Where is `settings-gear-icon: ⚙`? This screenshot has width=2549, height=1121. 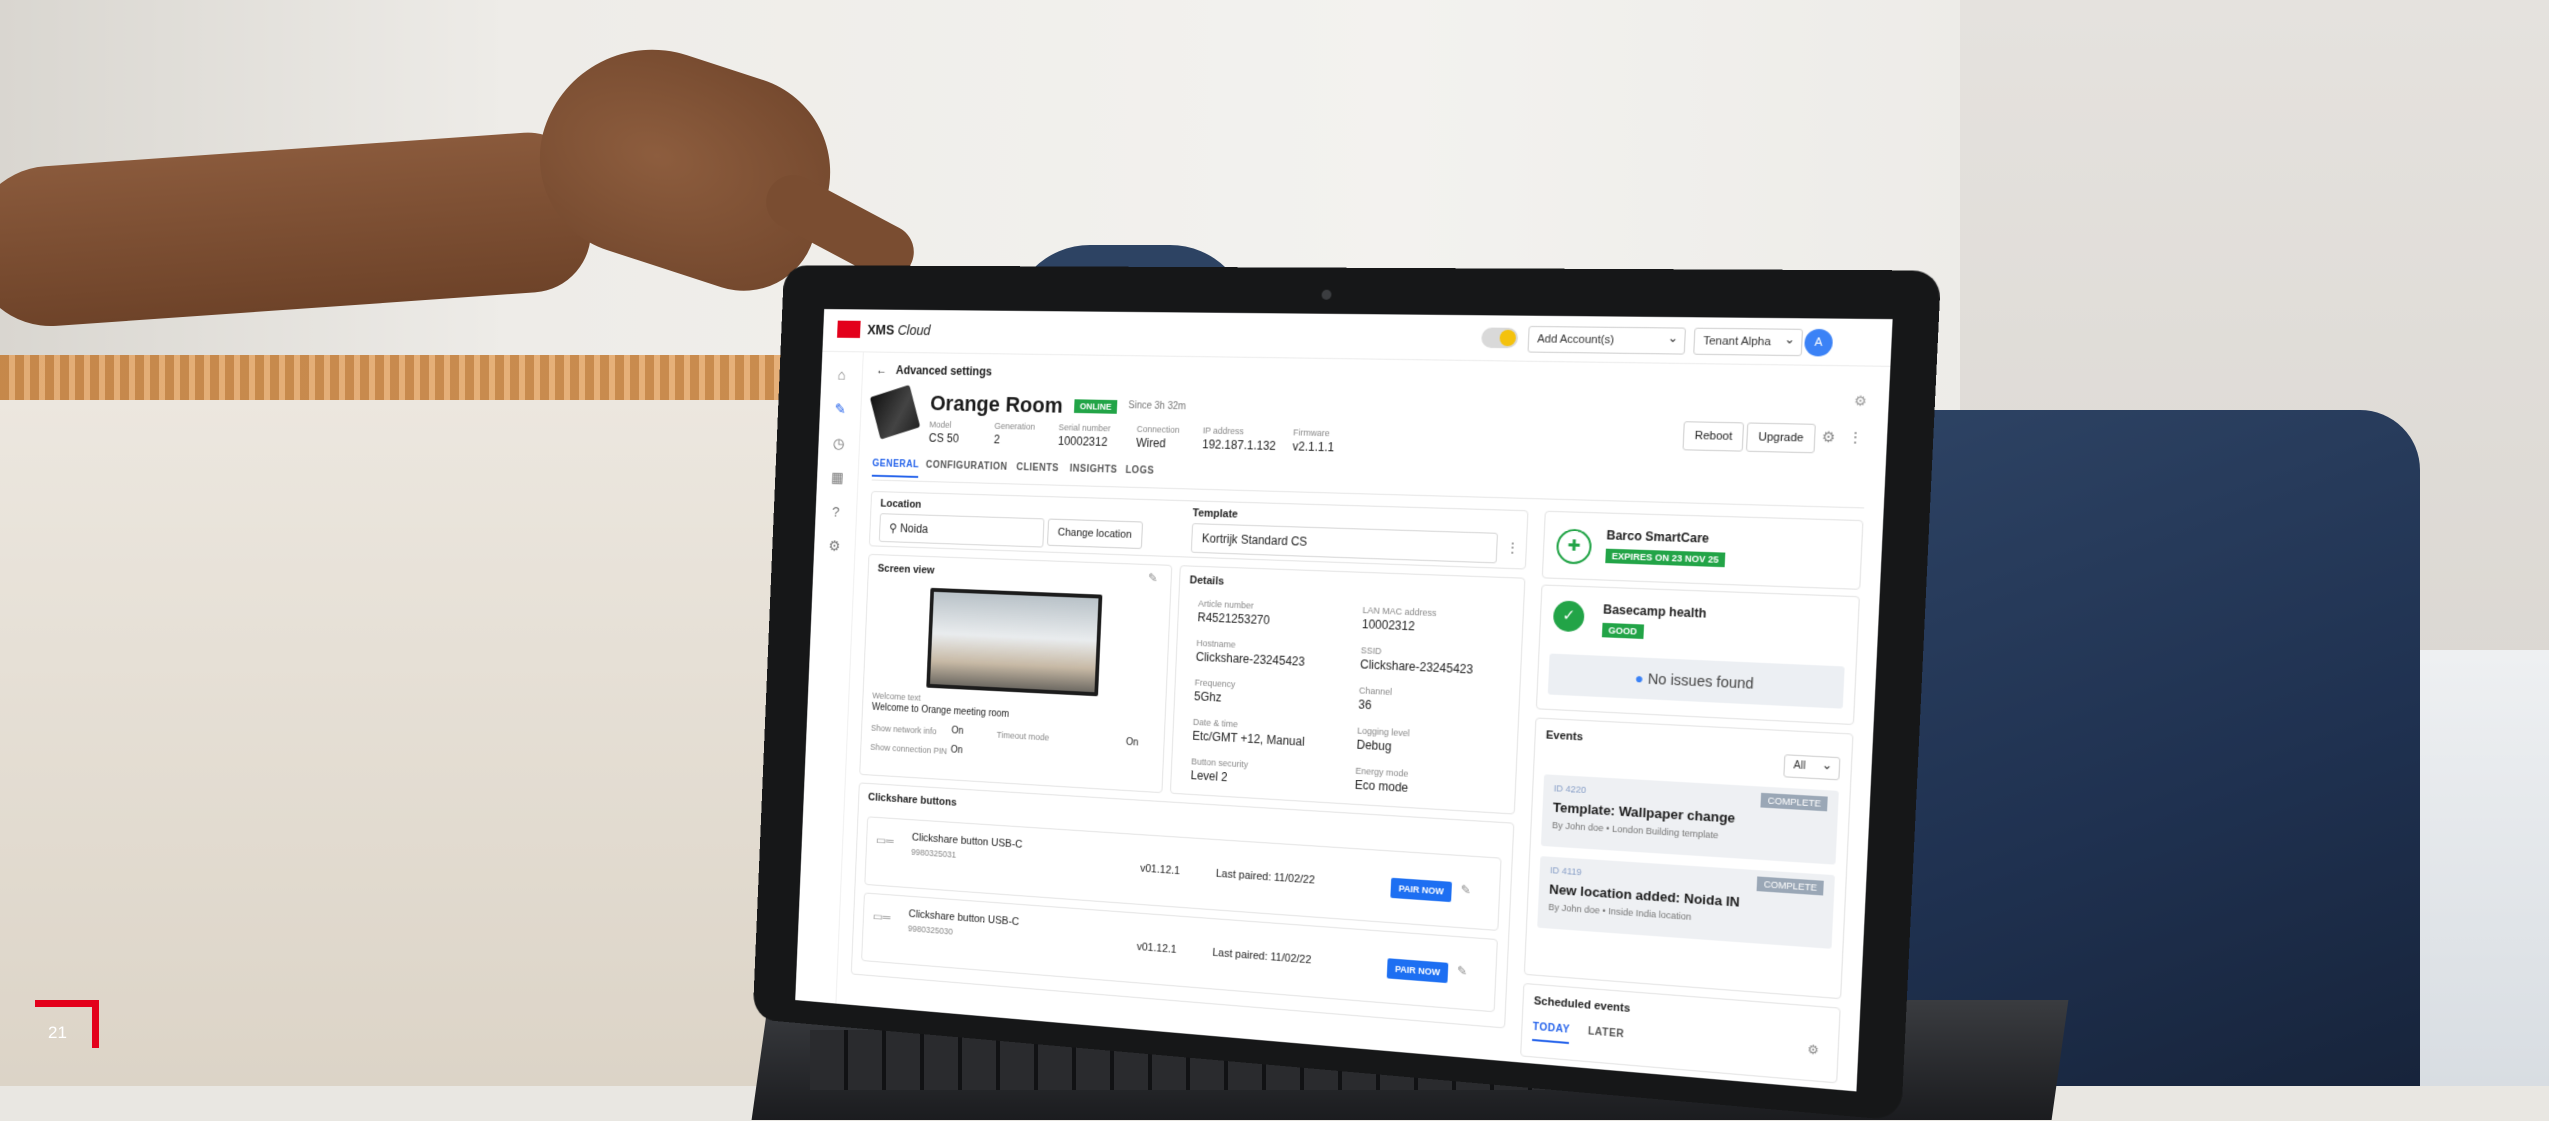 settings-gear-icon: ⚙ is located at coordinates (1860, 401).